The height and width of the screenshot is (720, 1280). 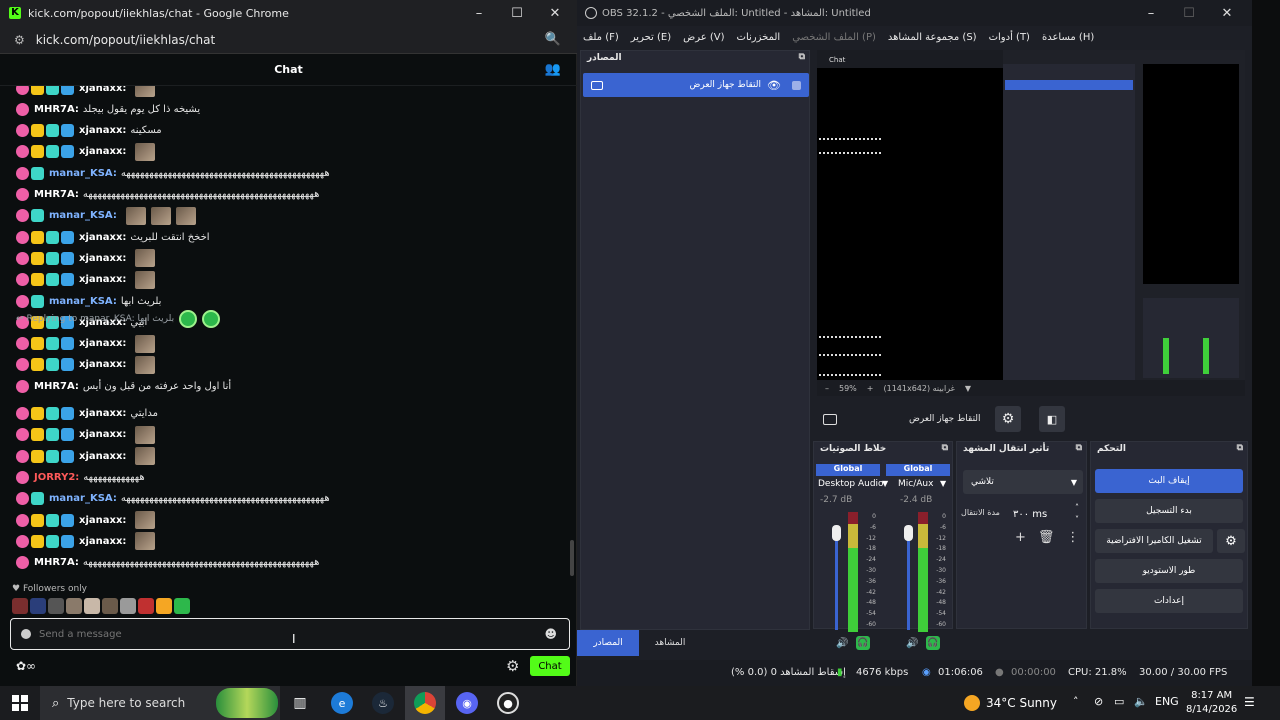 I want to click on chat-message: MHR7A: أنا اول واحد عرفته من قبل ون أيس, so click(x=123, y=386).